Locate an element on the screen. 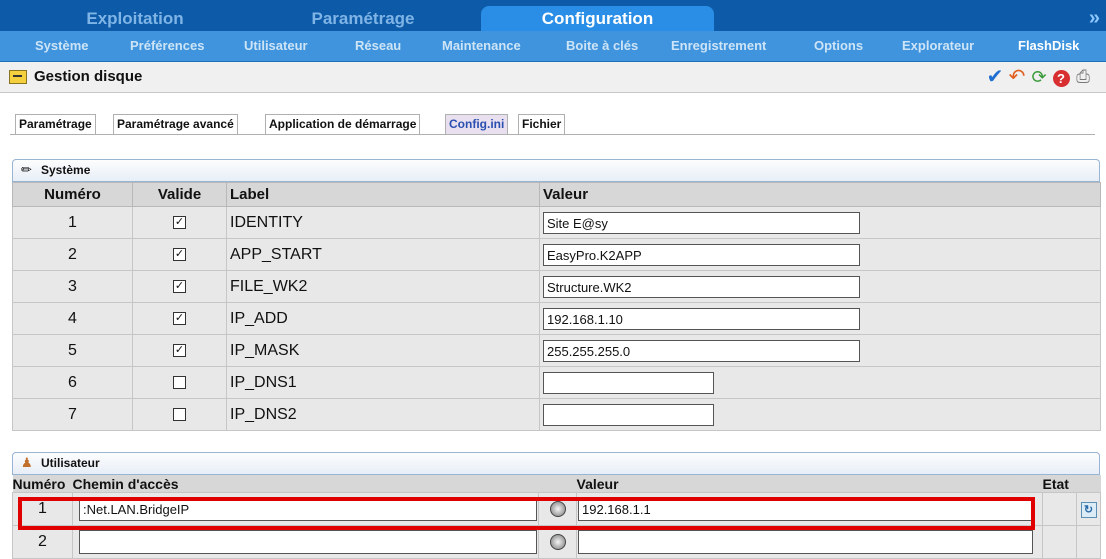  tab-exploitation: Exploitation is located at coordinates (135, 18).